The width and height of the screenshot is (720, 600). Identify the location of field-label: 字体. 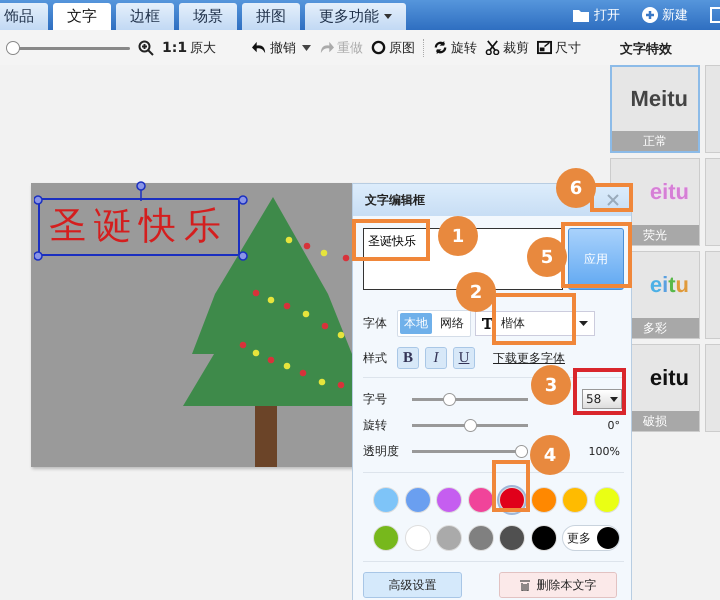
(375, 323).